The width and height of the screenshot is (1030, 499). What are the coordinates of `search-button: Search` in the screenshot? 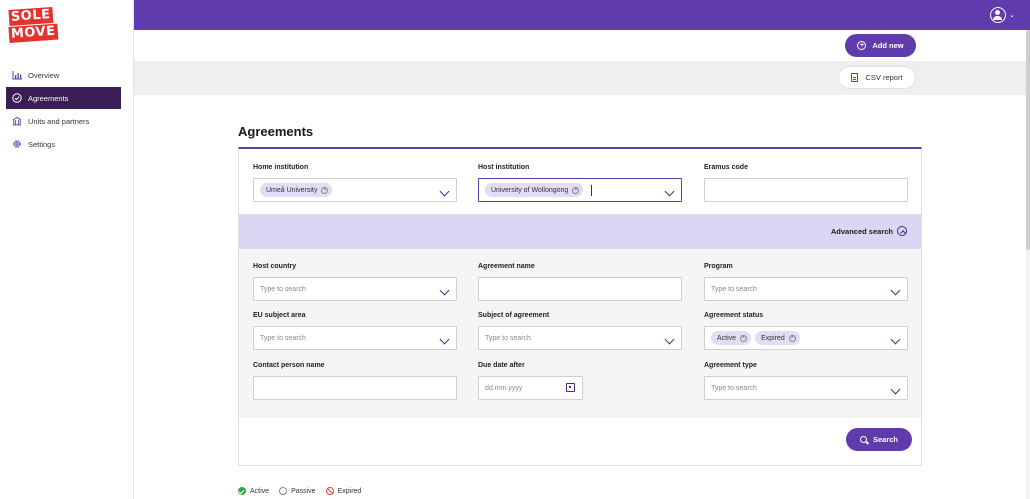 It's located at (879, 439).